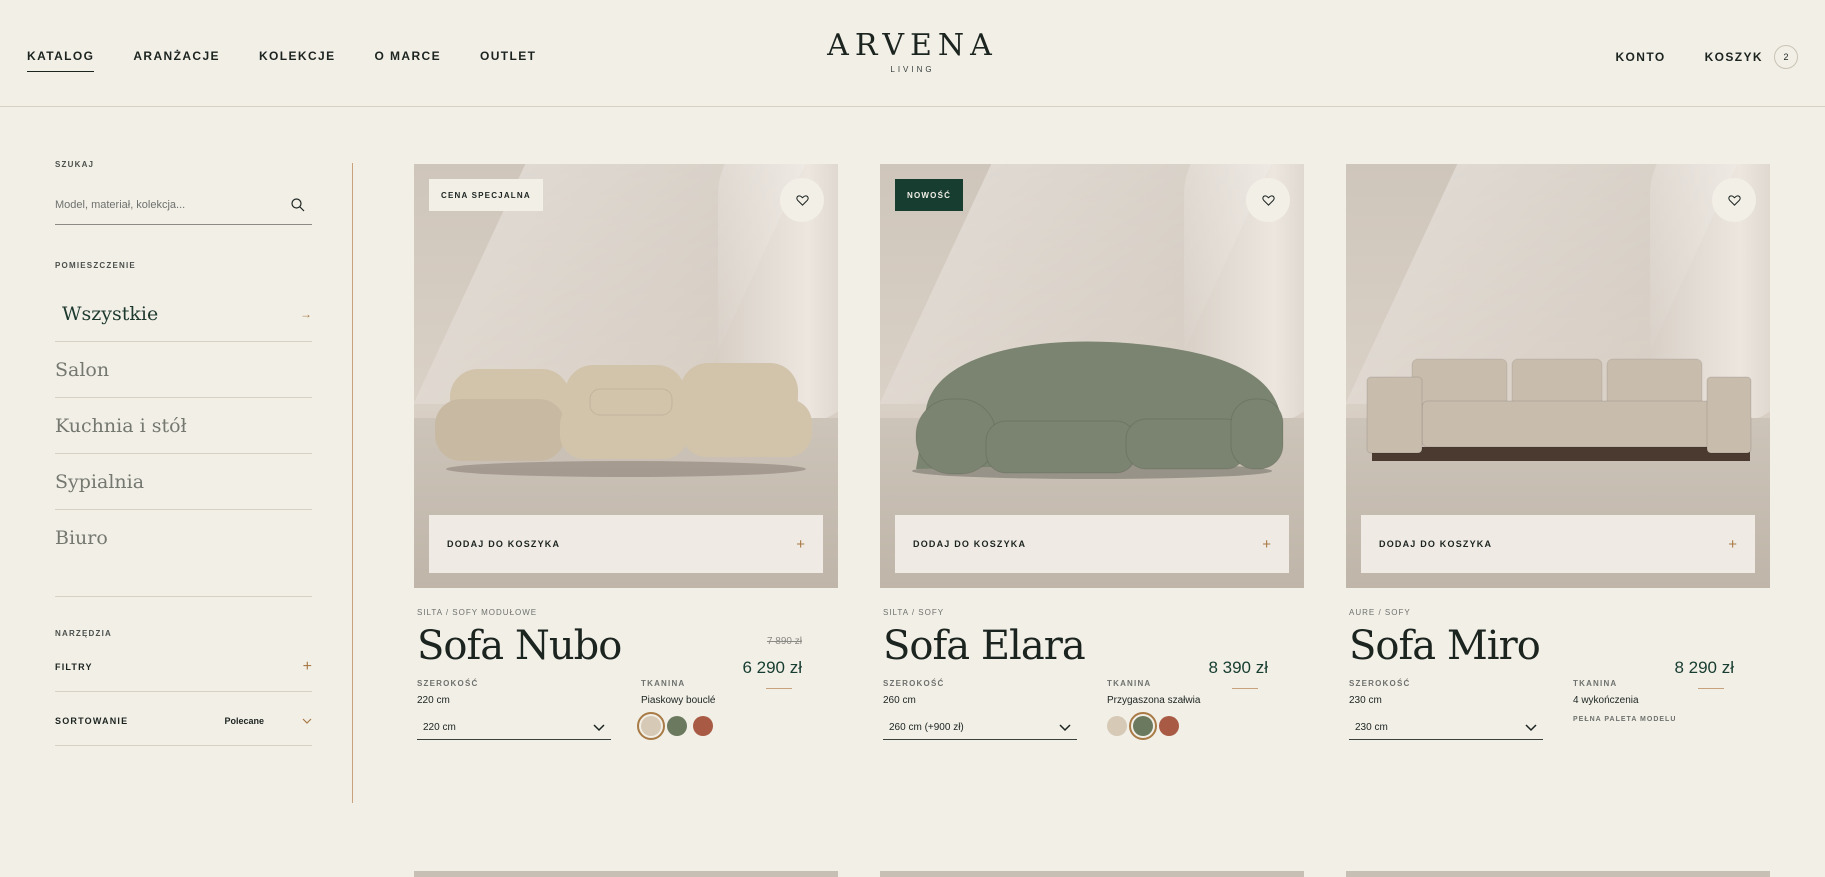 The height and width of the screenshot is (877, 1825). I want to click on sort-label: SORTOWANIE, so click(92, 720).